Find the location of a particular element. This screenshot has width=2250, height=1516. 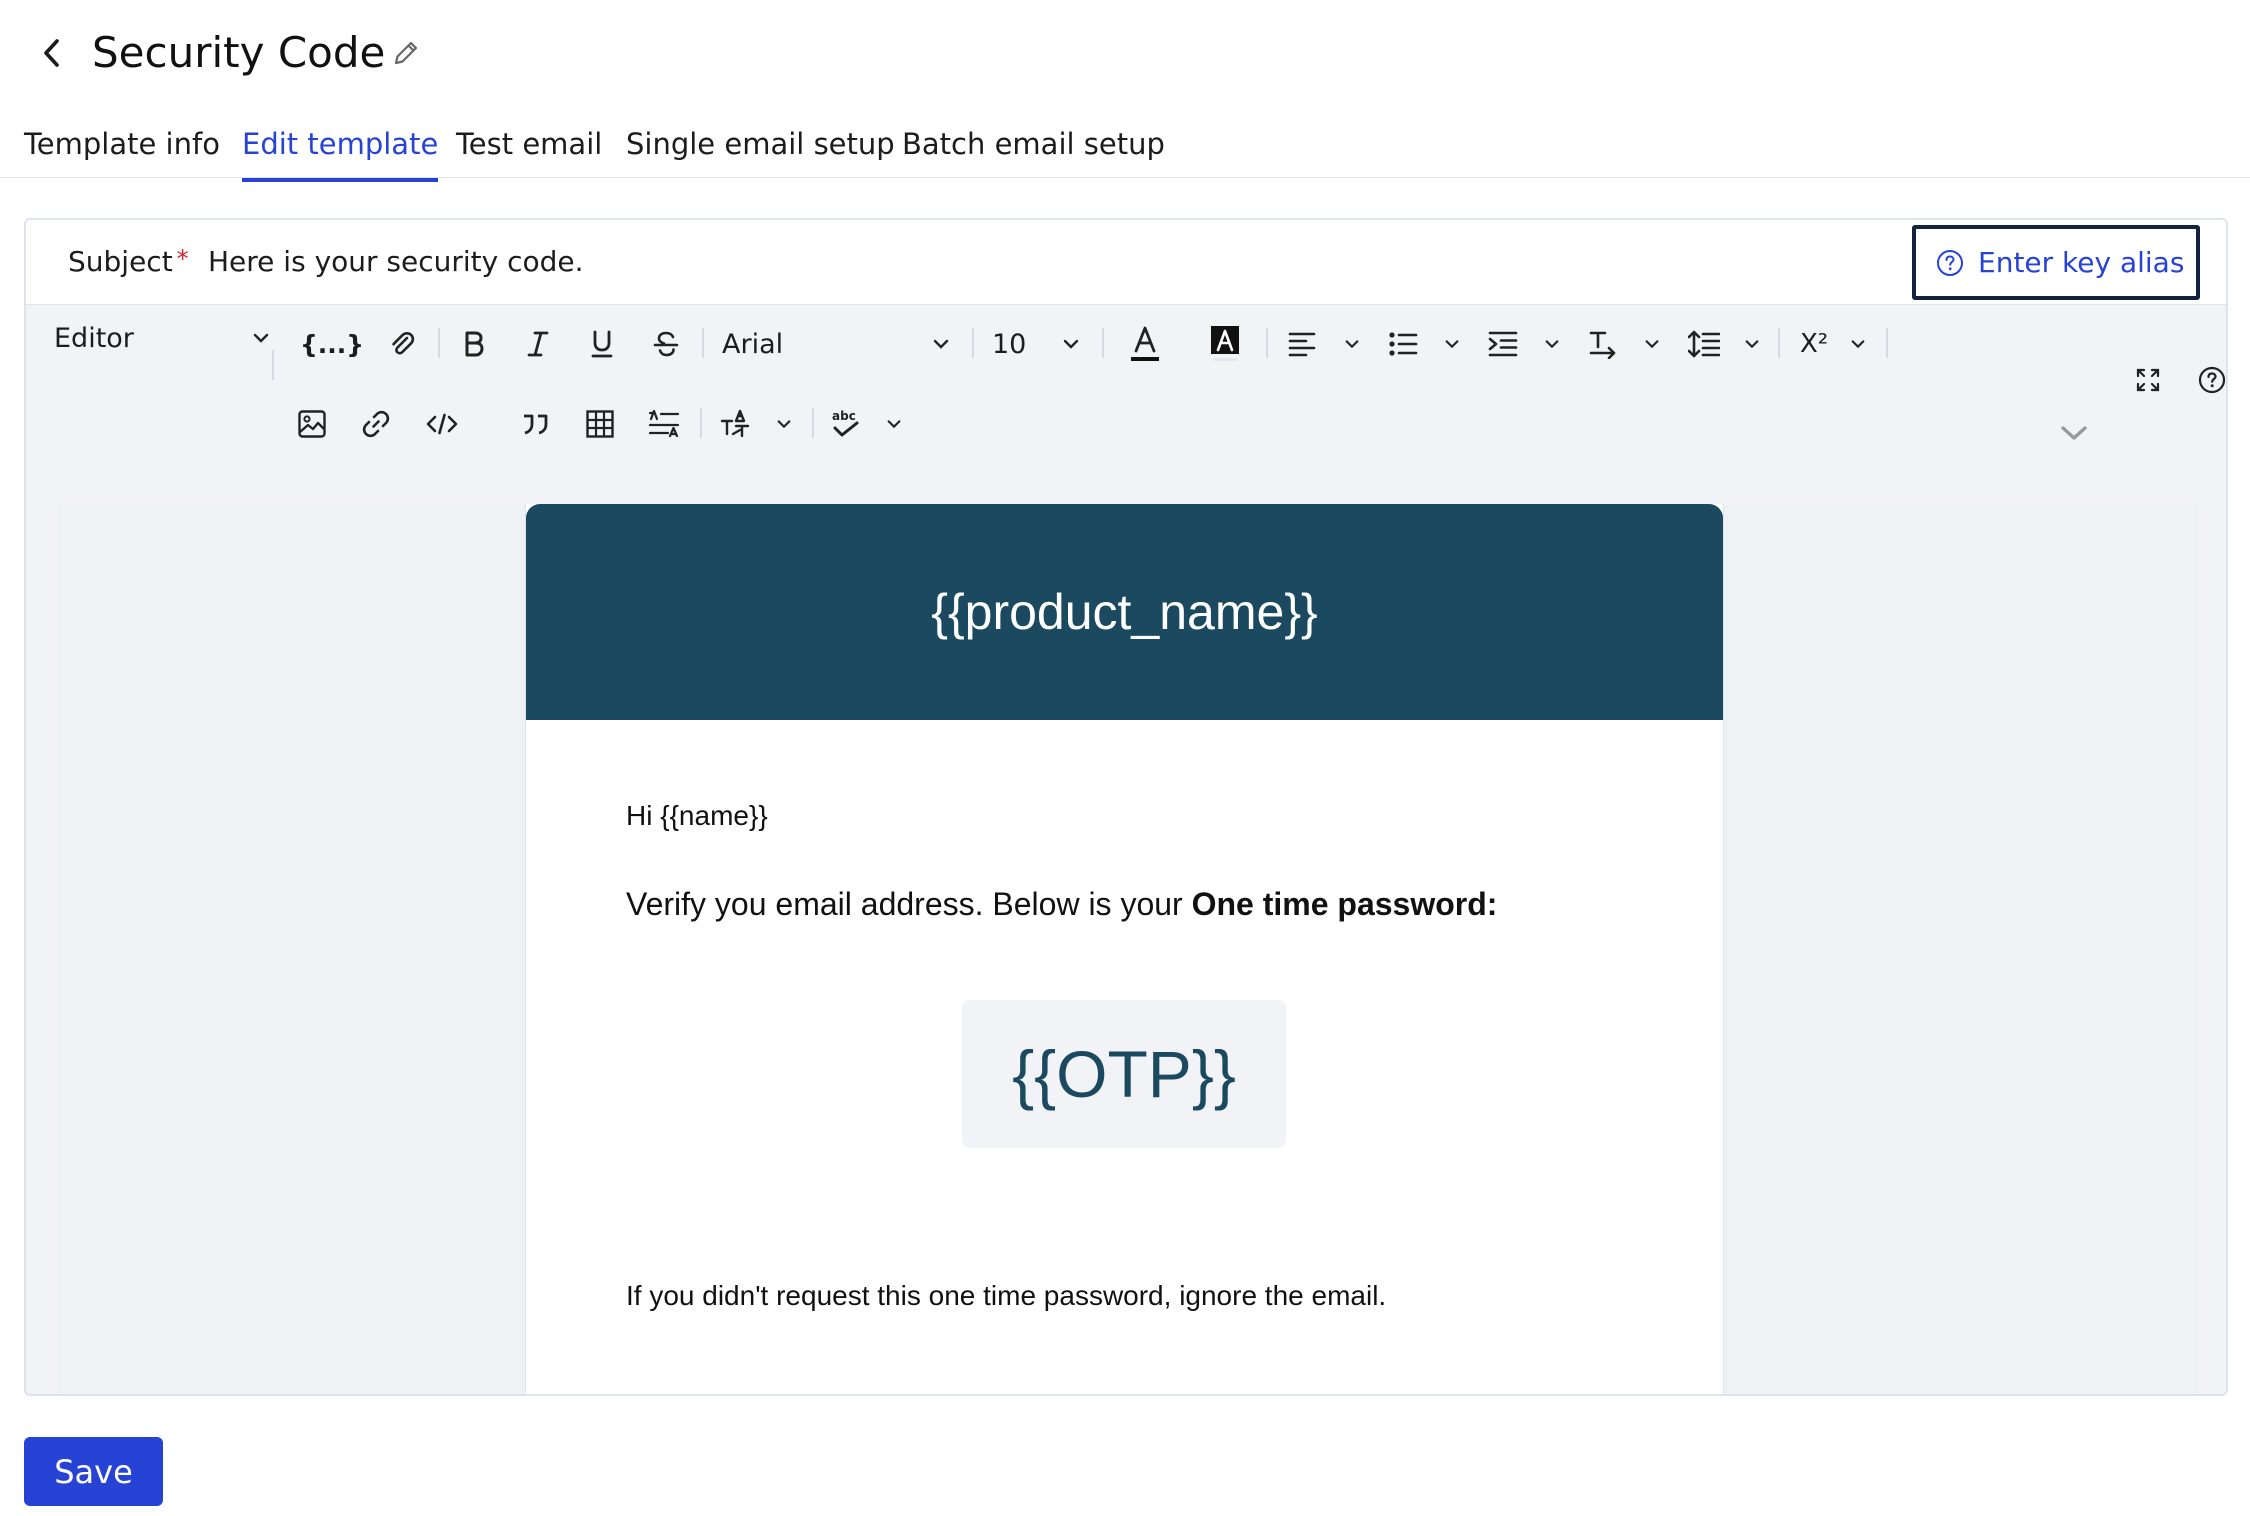

enter-key-alias-label: Enter key alias is located at coordinates (2081, 262).